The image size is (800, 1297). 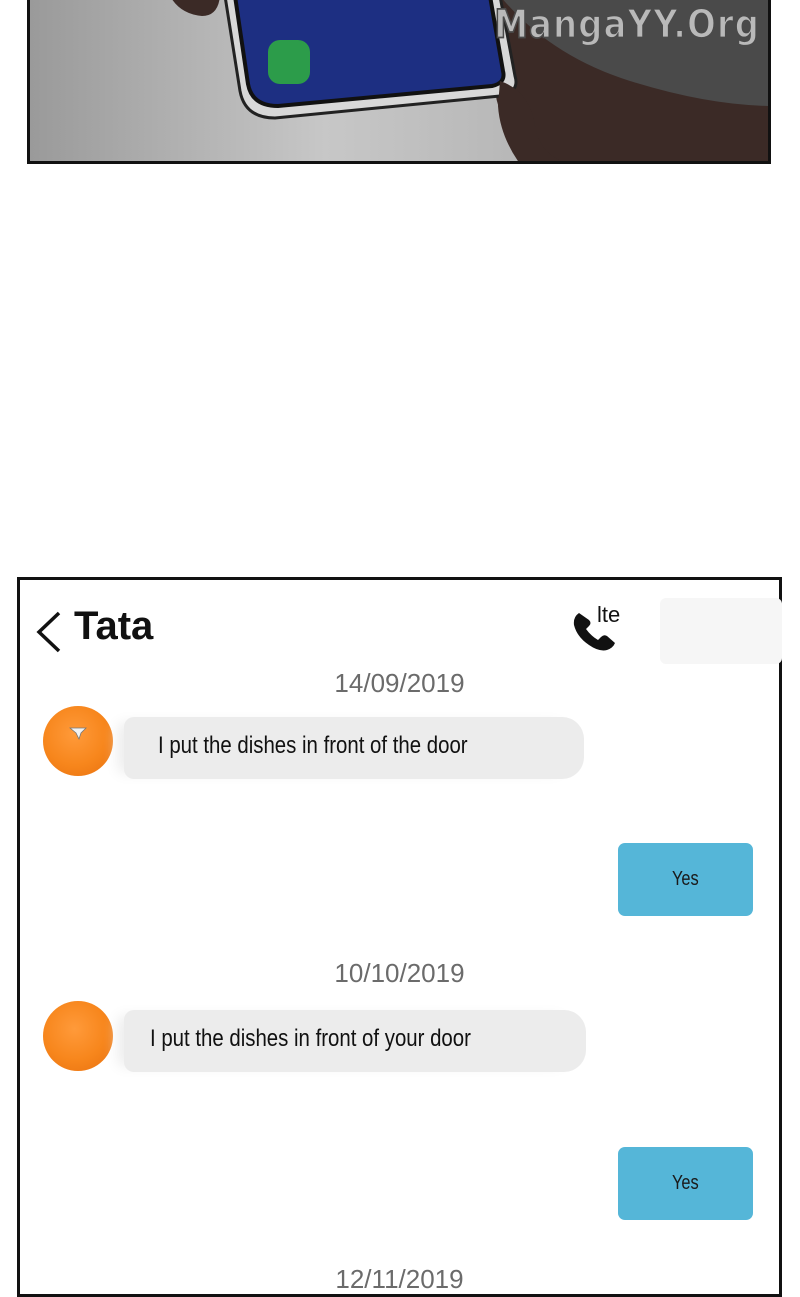 What do you see at coordinates (626, 25) in the screenshot?
I see `watermark: MangaYY.Org` at bounding box center [626, 25].